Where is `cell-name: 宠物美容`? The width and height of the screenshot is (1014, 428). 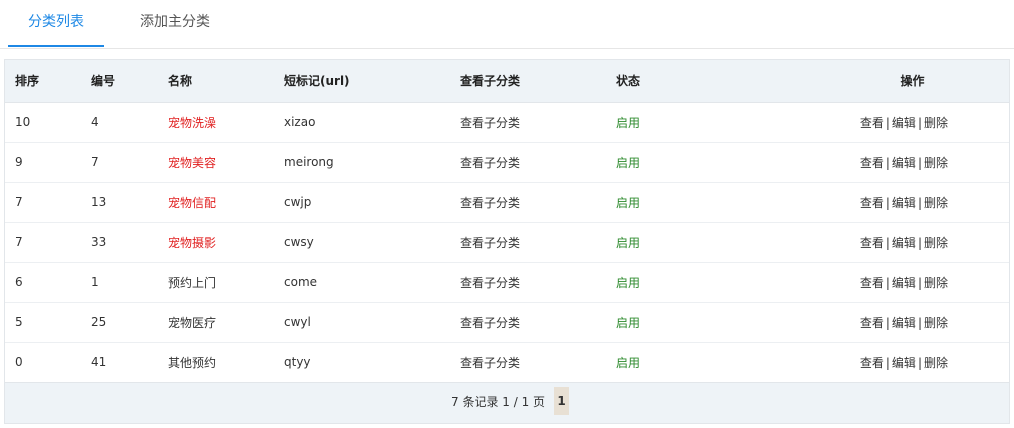
cell-name: 宠物美容 is located at coordinates (226, 162).